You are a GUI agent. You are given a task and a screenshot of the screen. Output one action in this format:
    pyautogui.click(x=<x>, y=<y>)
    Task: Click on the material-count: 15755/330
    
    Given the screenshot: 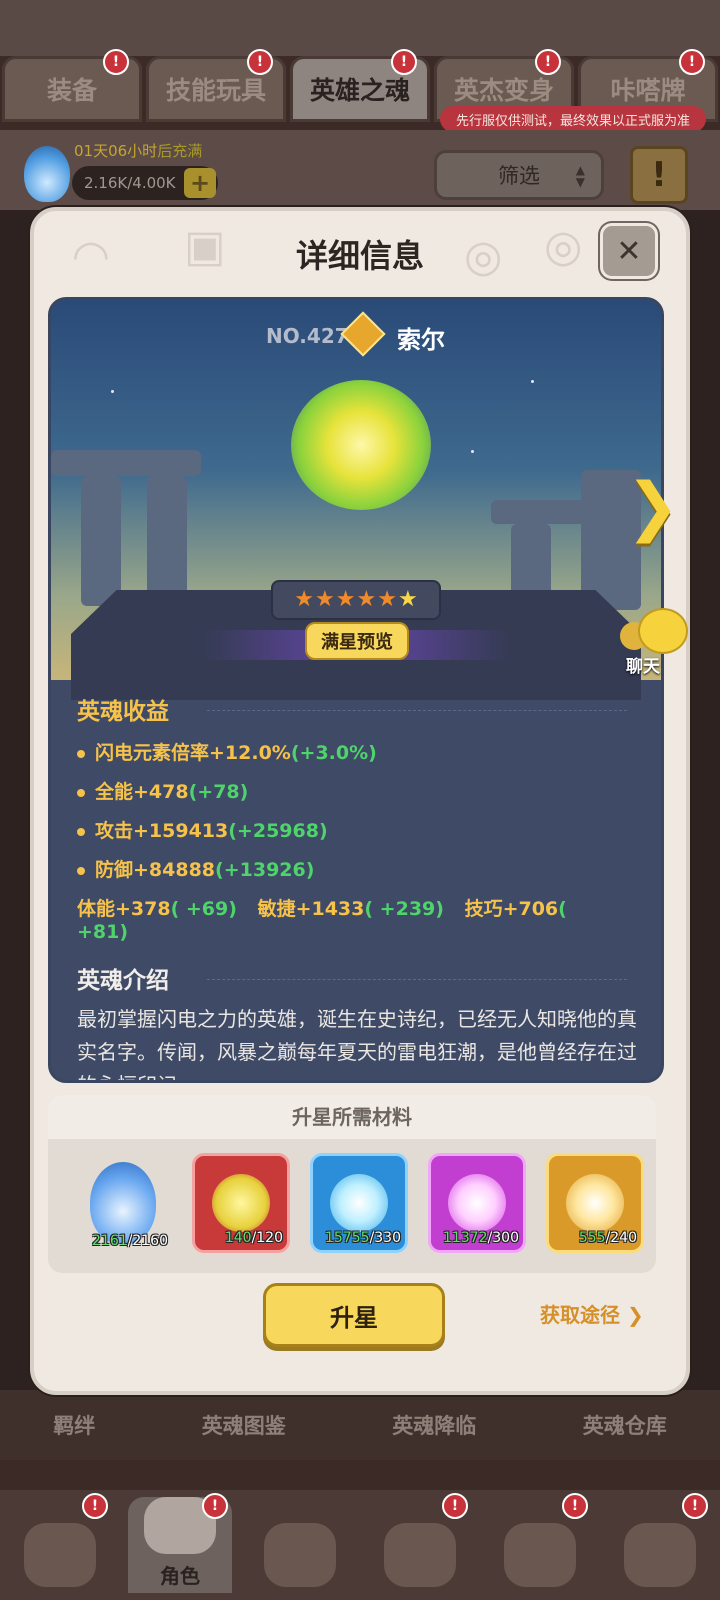 What is the action you would take?
    pyautogui.click(x=363, y=1238)
    